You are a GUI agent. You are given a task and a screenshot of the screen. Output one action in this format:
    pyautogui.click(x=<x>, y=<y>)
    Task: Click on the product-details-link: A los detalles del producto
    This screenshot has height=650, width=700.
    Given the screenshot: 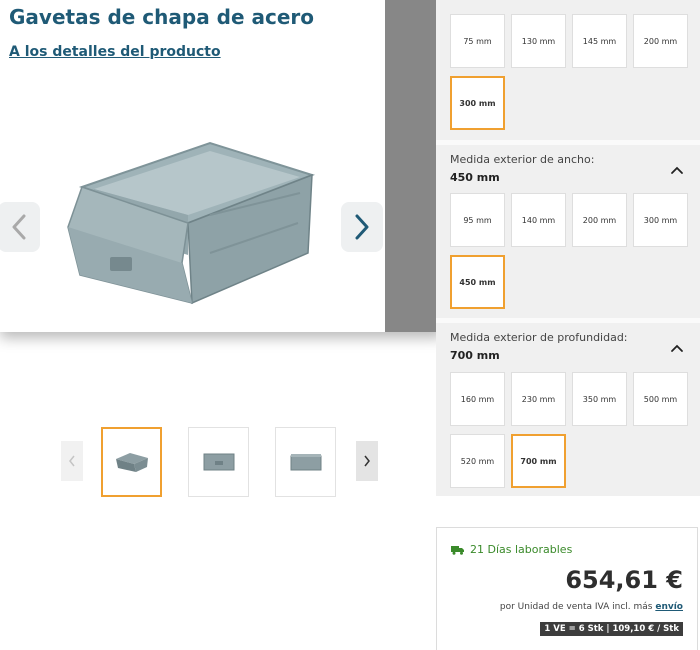 What is the action you would take?
    pyautogui.click(x=115, y=52)
    